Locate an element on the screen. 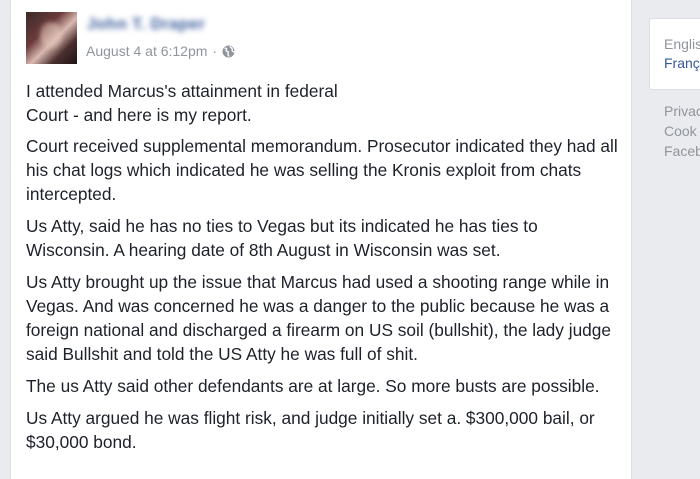 Image resolution: width=700 pixels, height=479 pixels. language-link-french: Franç is located at coordinates (682, 63).